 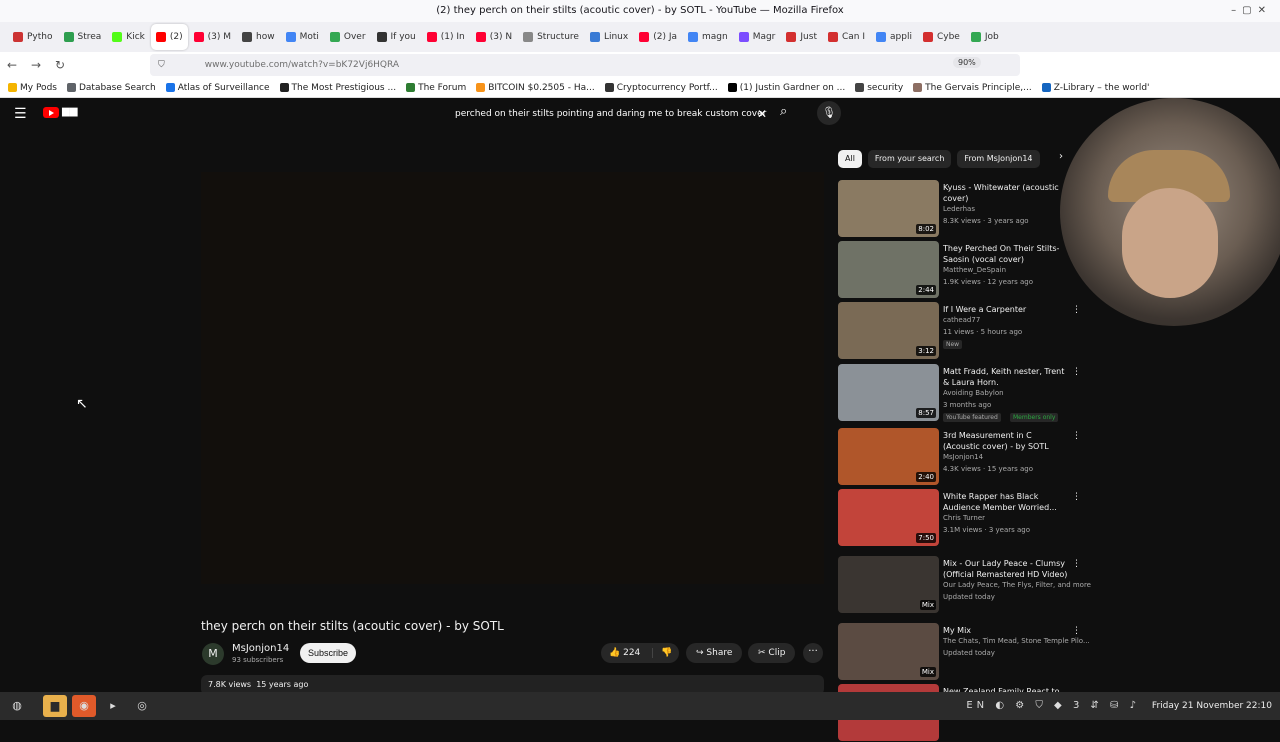 What do you see at coordinates (328, 653) in the screenshot?
I see `subscribe-button: Subscribe` at bounding box center [328, 653].